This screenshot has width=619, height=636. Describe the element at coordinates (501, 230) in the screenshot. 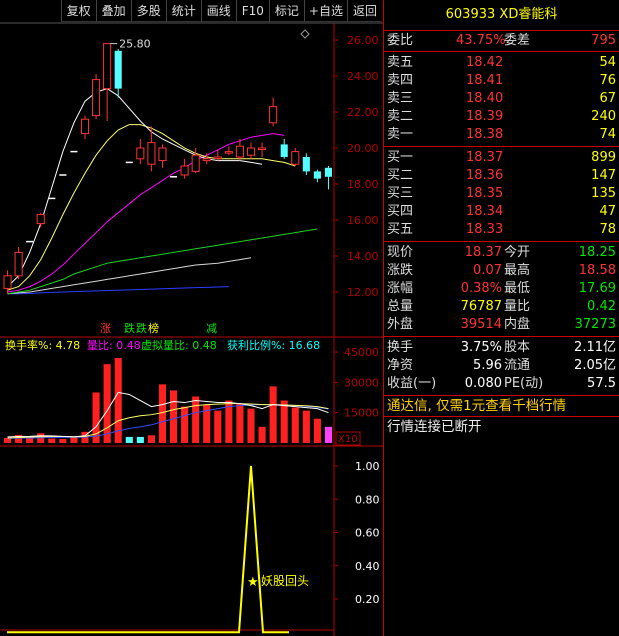

I see `bid-row: 买五 18.33 78` at that location.